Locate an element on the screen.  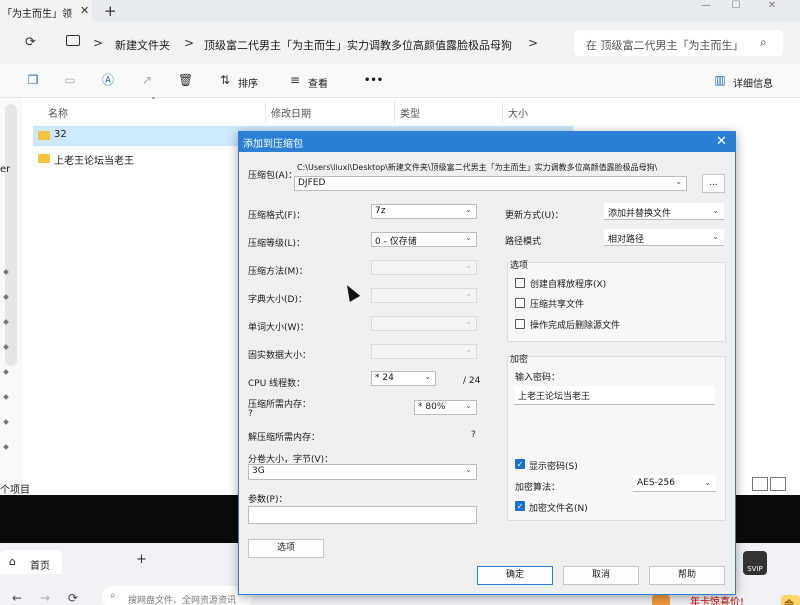
delete-after-checkbox is located at coordinates (520, 324).